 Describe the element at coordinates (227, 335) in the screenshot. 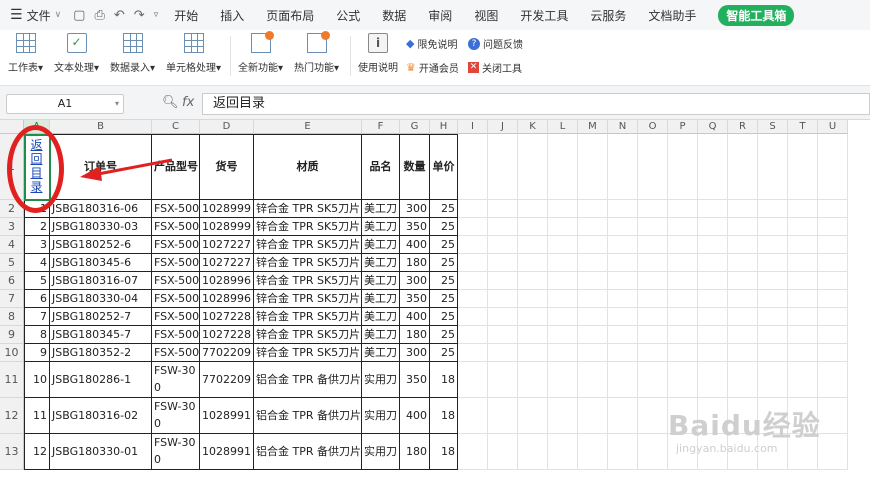

I see `table-cell: 1027228` at that location.